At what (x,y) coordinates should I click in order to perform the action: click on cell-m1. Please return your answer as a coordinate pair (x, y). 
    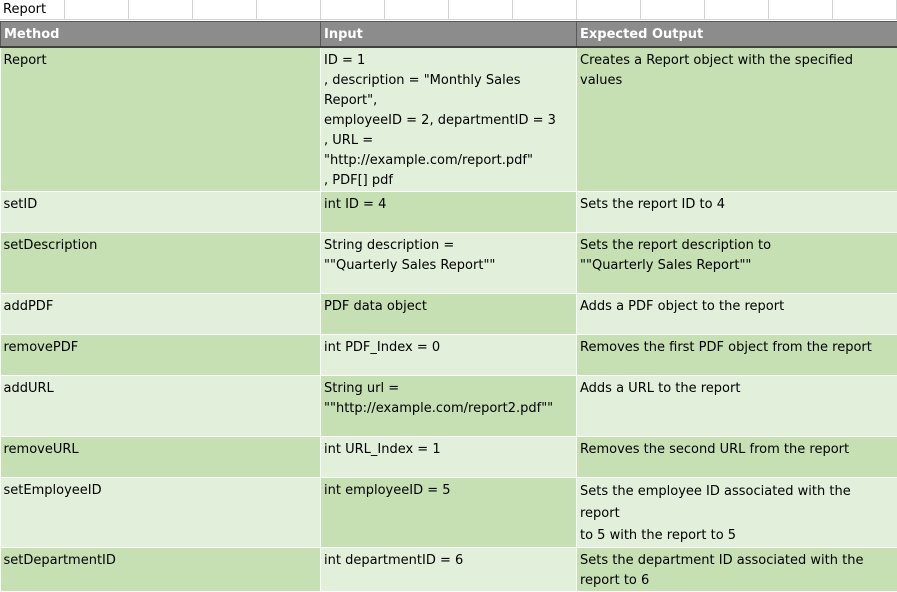
    Looking at the image, I should click on (801, 10).